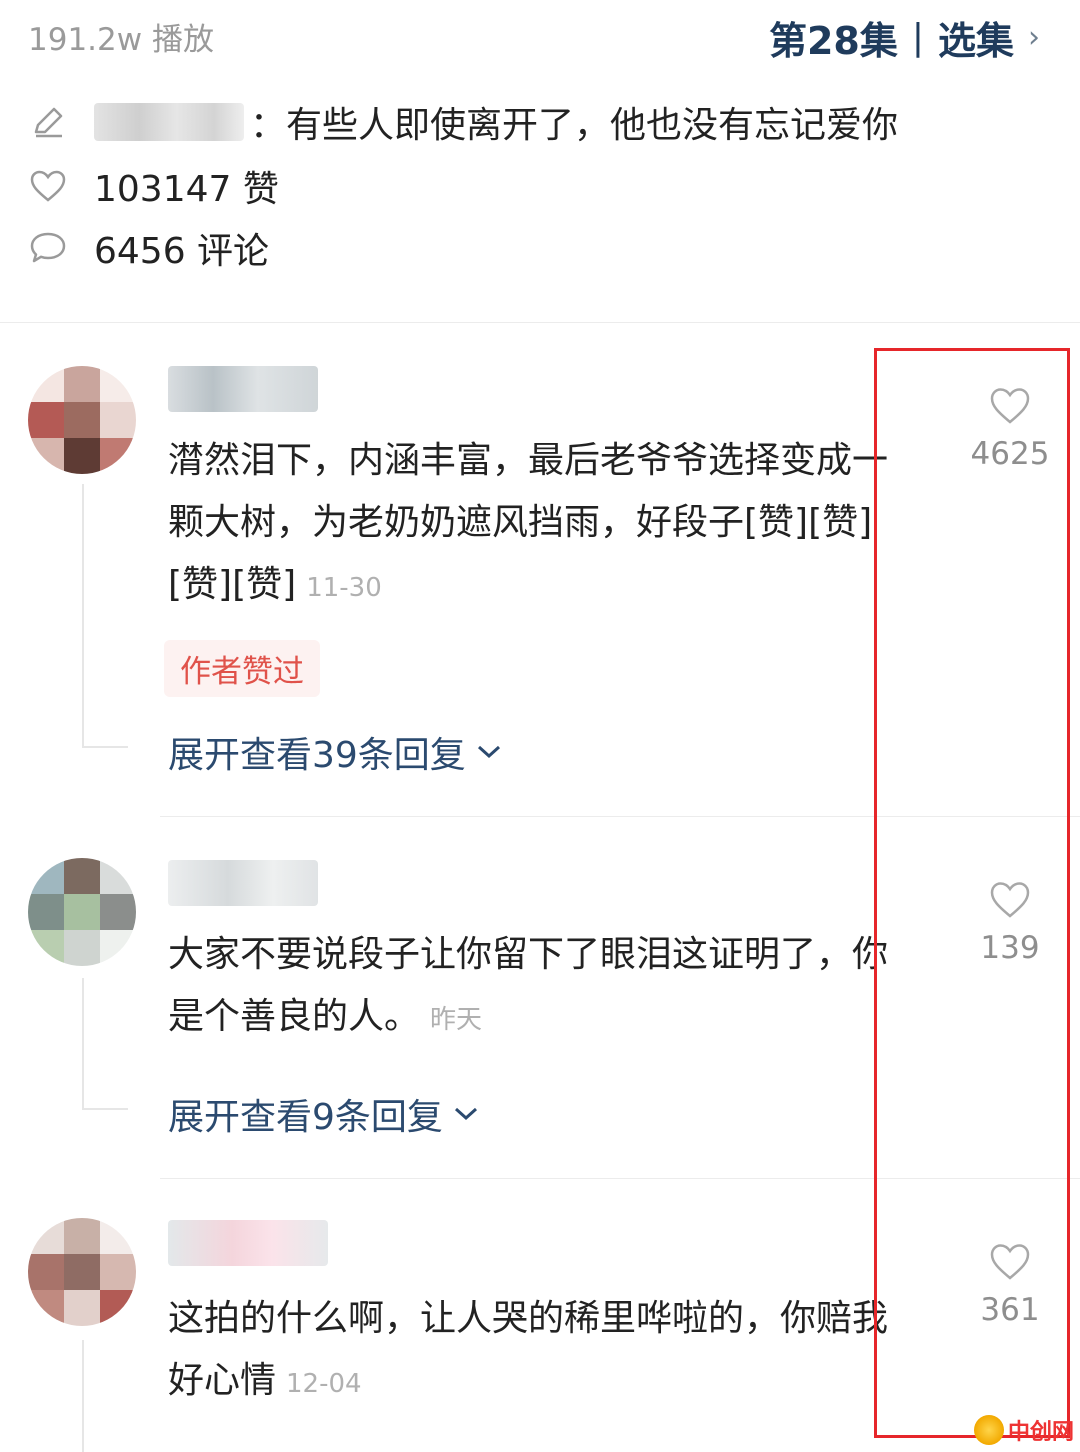  What do you see at coordinates (976, 37) in the screenshot?
I see `select-episode-button: 选集` at bounding box center [976, 37].